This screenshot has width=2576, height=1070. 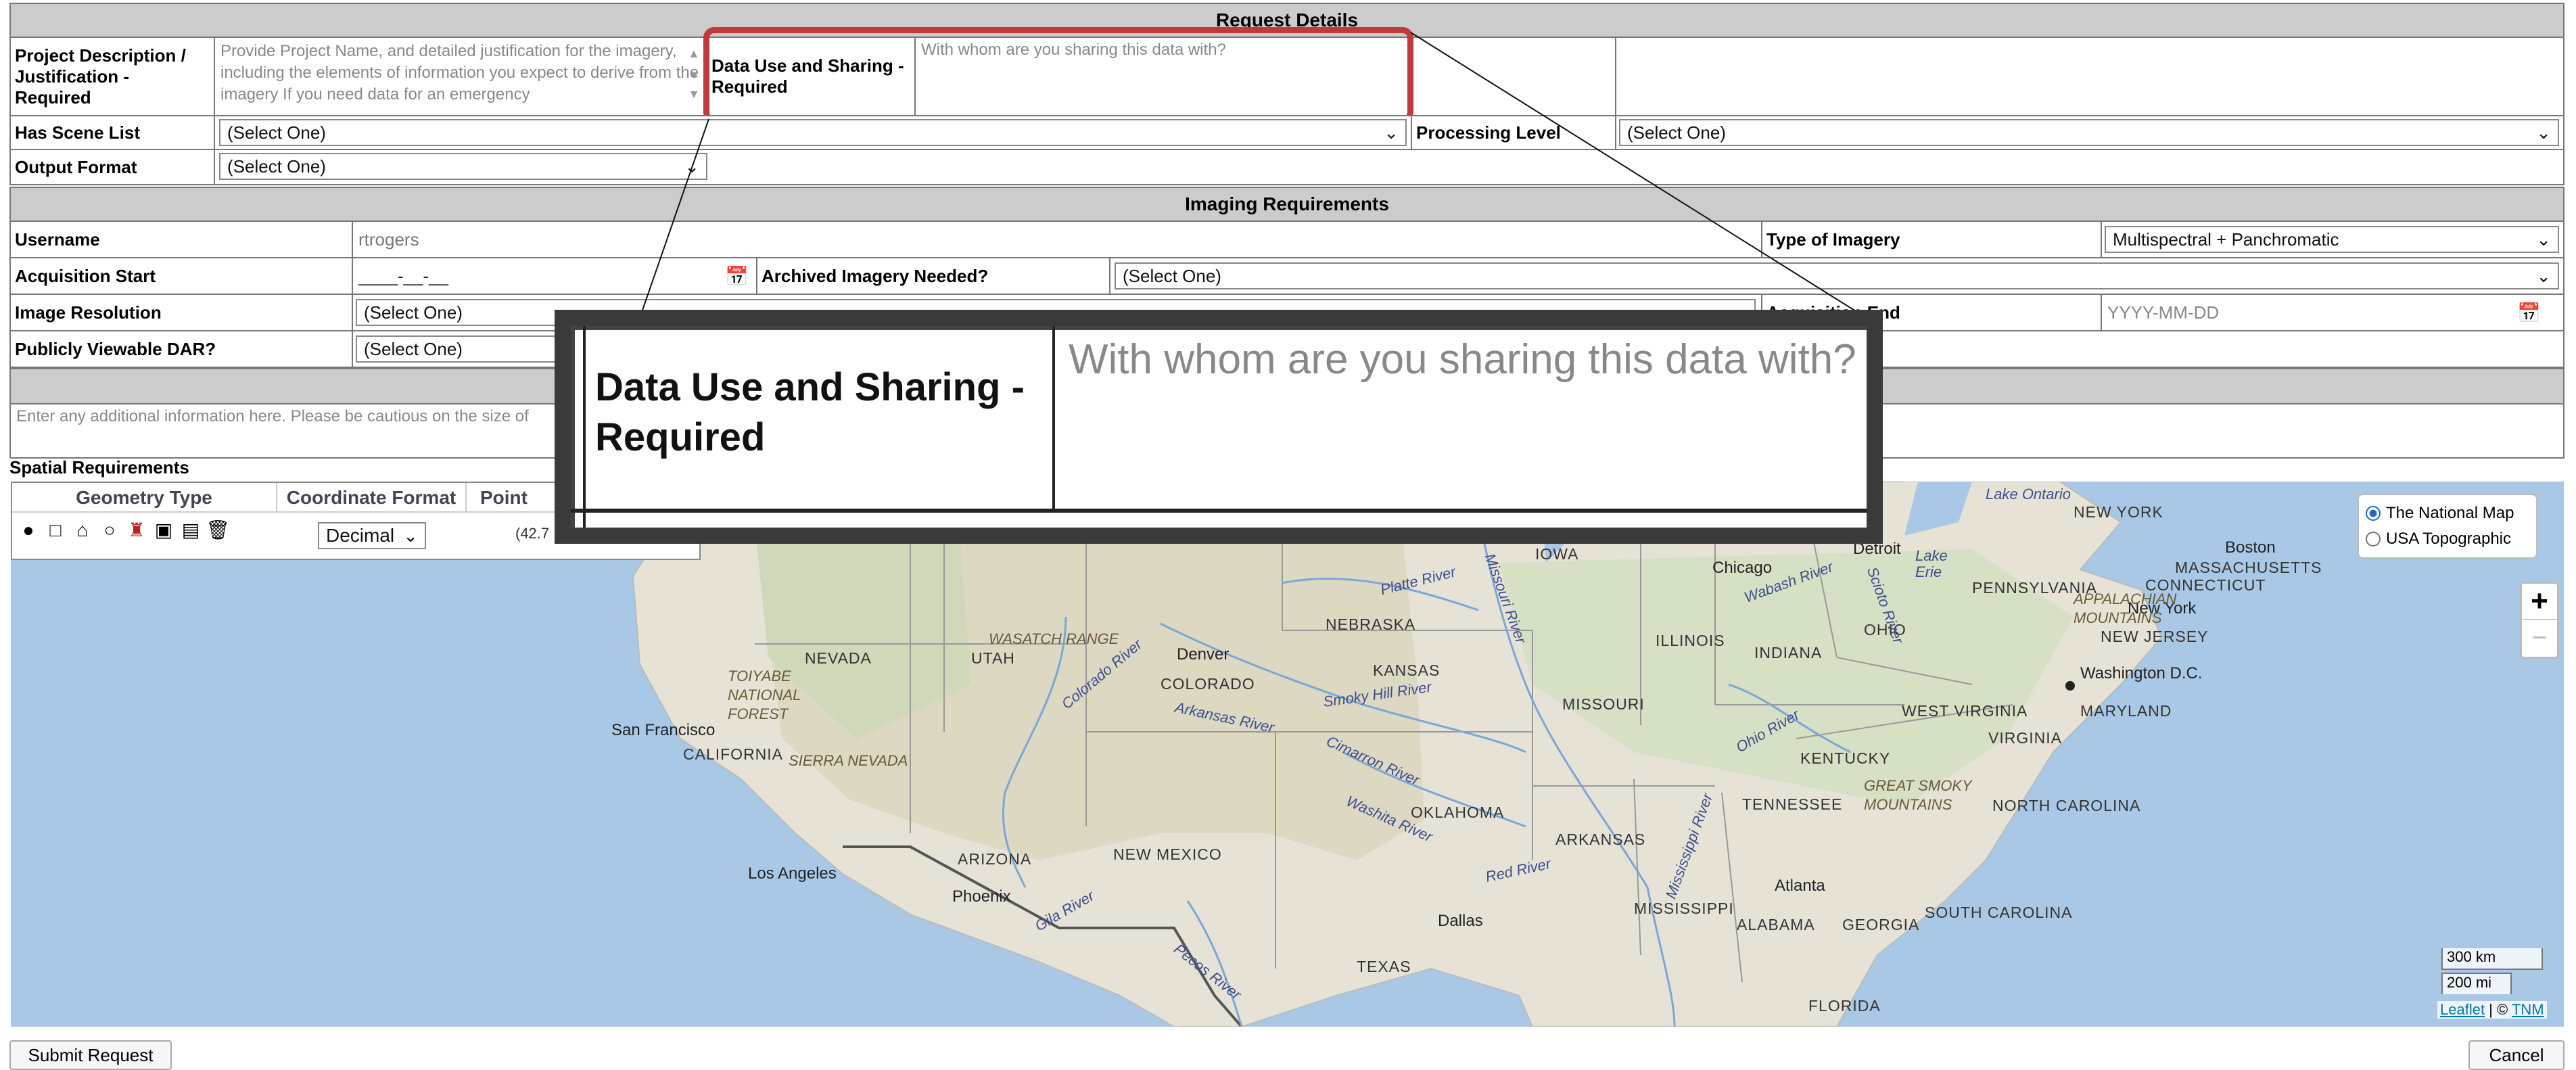 I want to click on processing-level-select: (Select One) ⌄, so click(x=2089, y=132).